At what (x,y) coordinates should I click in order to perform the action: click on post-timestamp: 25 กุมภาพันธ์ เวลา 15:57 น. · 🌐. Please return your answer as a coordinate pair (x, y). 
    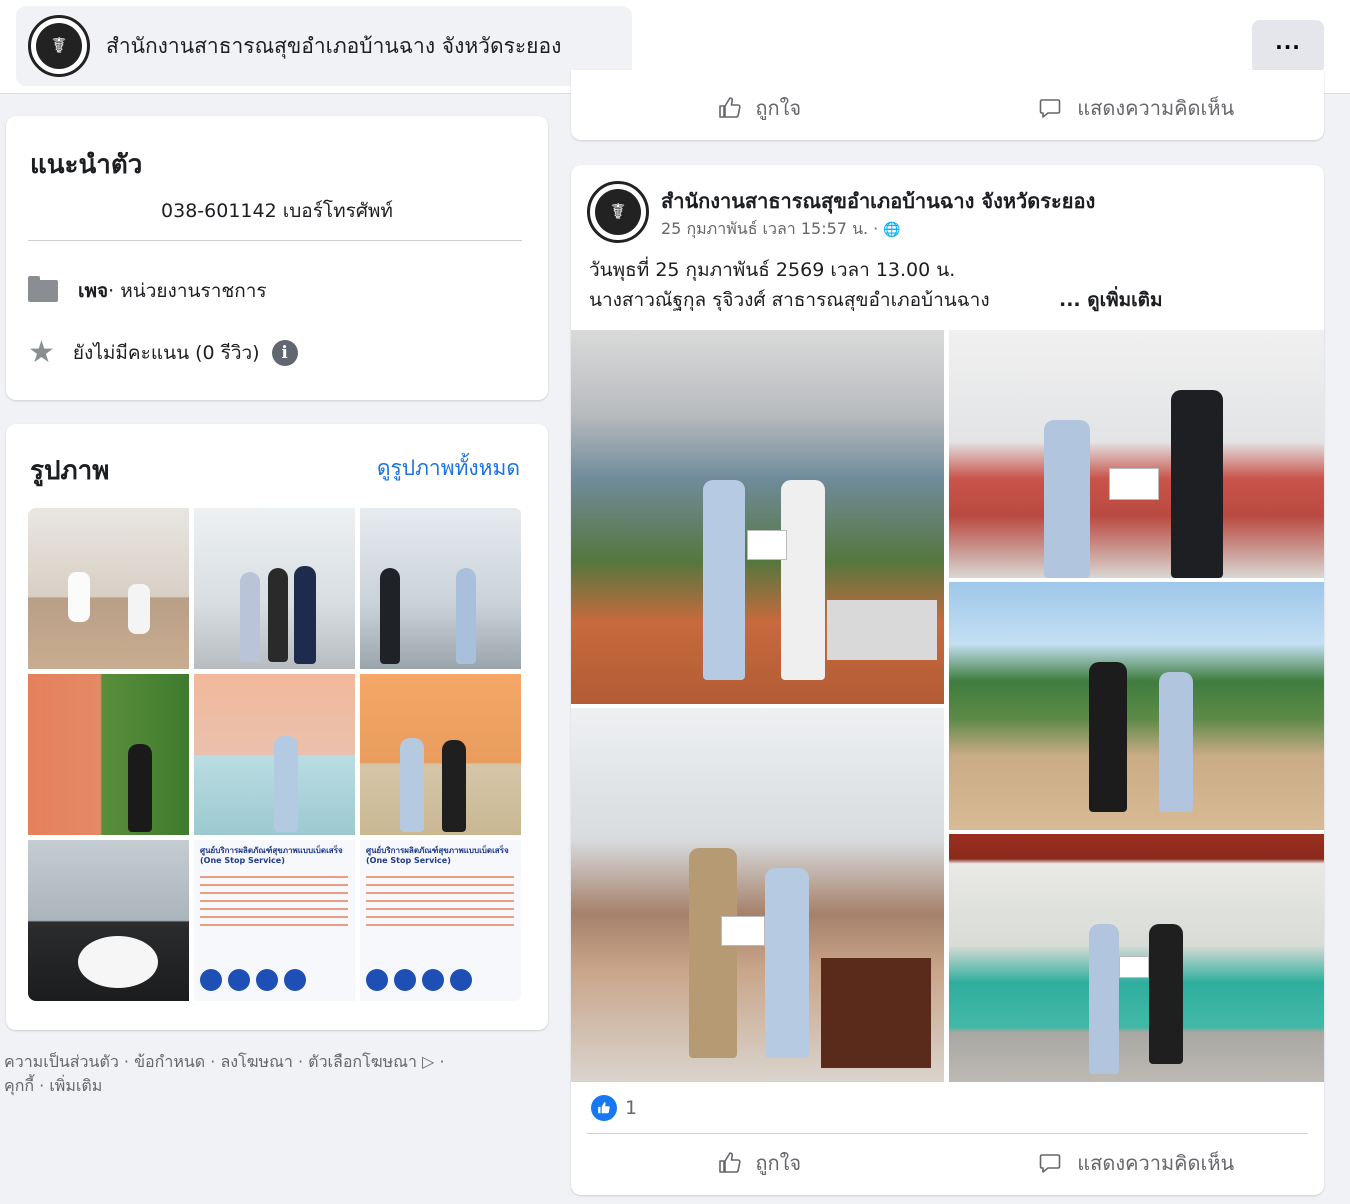
    Looking at the image, I should click on (781, 229).